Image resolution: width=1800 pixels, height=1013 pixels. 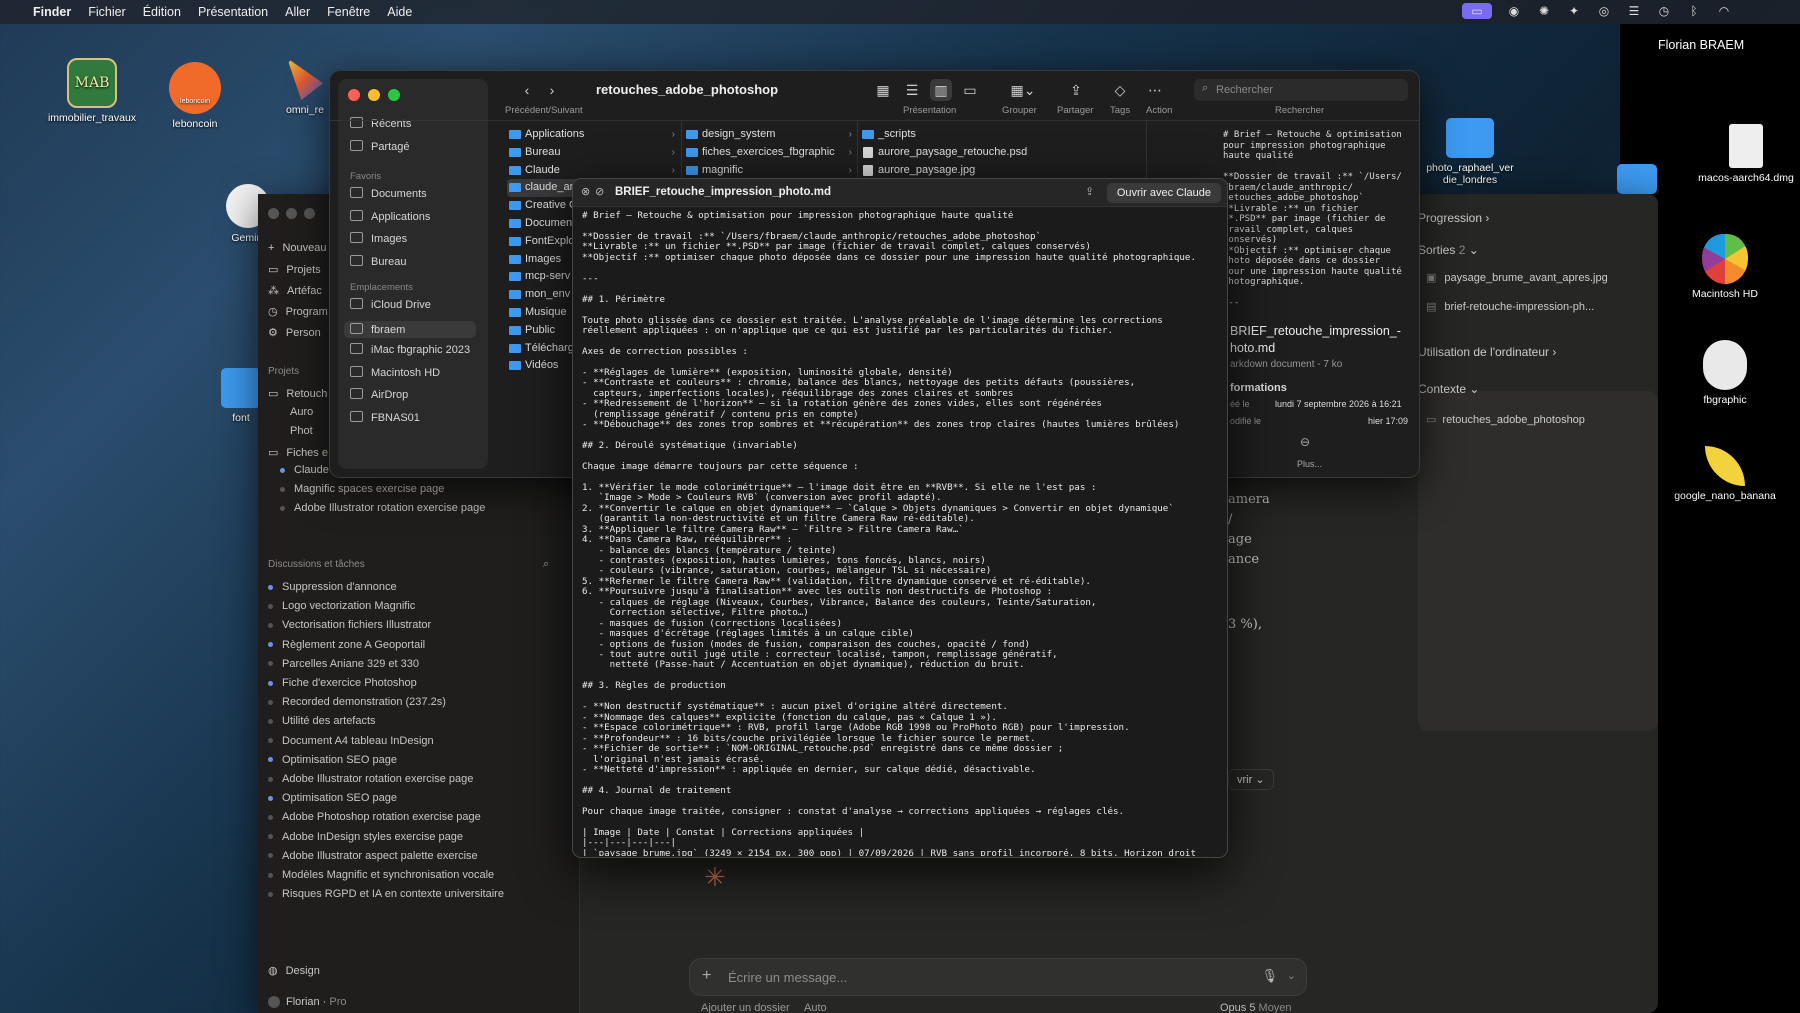 I want to click on nav-artifacts: ⁂ Artéfac, so click(x=295, y=290).